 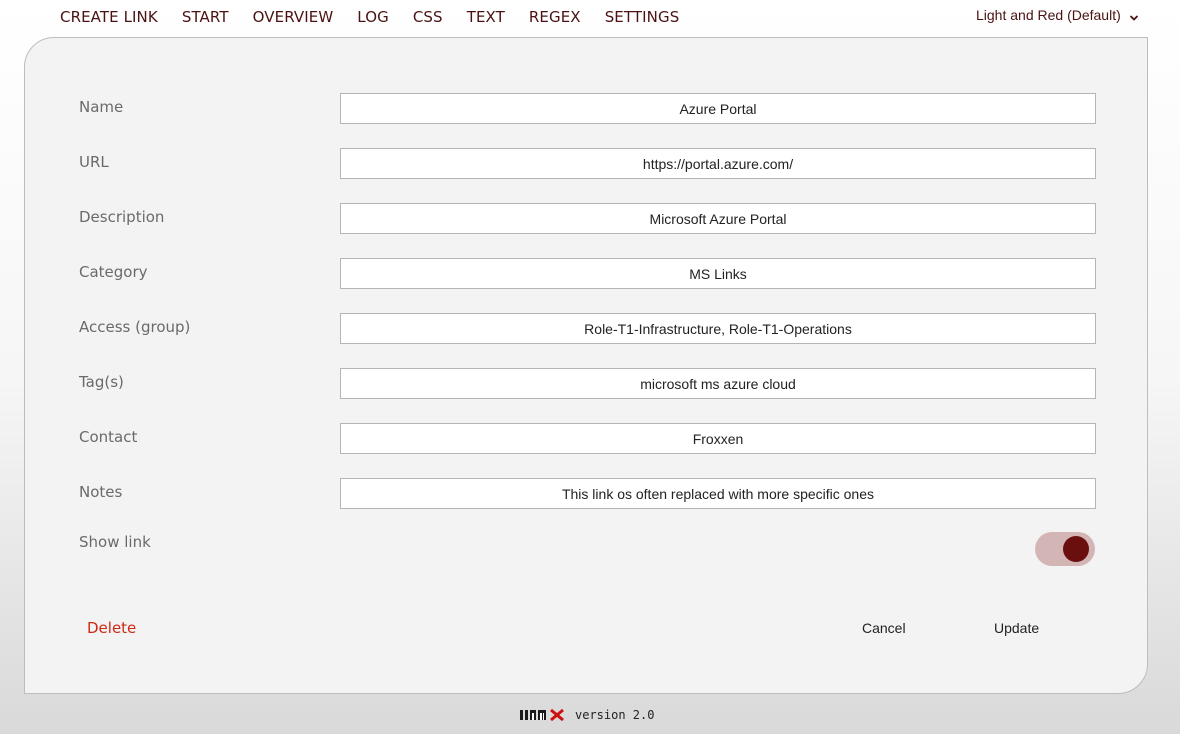 What do you see at coordinates (115, 542) in the screenshot?
I see `show-link-label: Show link` at bounding box center [115, 542].